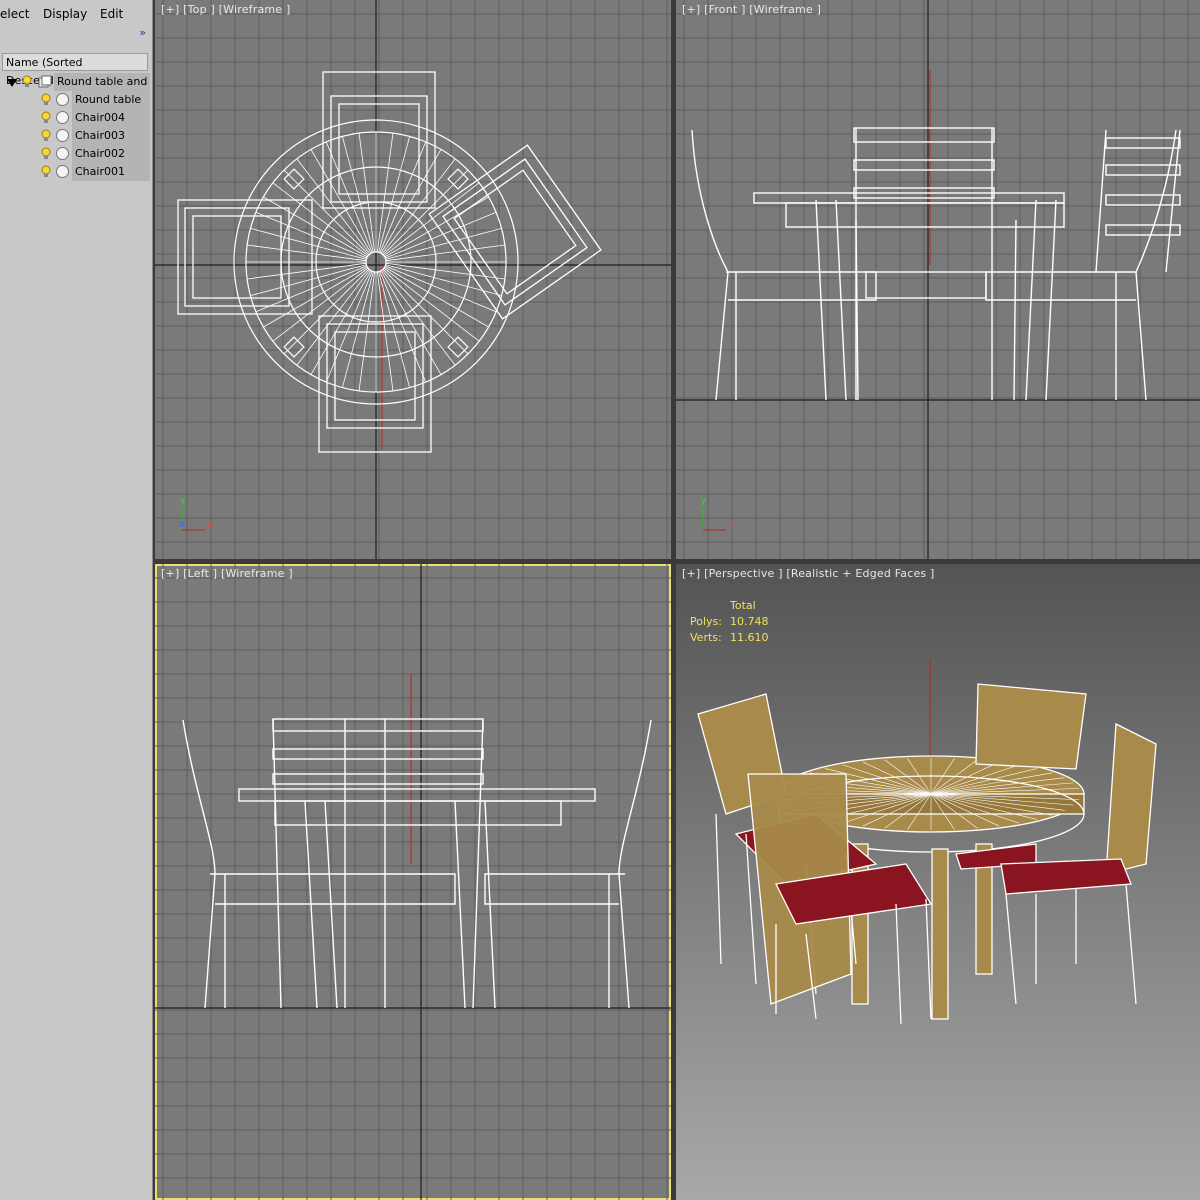 Image resolution: width=1200 pixels, height=1200 pixels. What do you see at coordinates (417, 863) in the screenshot?
I see `left-furniture-wire` at bounding box center [417, 863].